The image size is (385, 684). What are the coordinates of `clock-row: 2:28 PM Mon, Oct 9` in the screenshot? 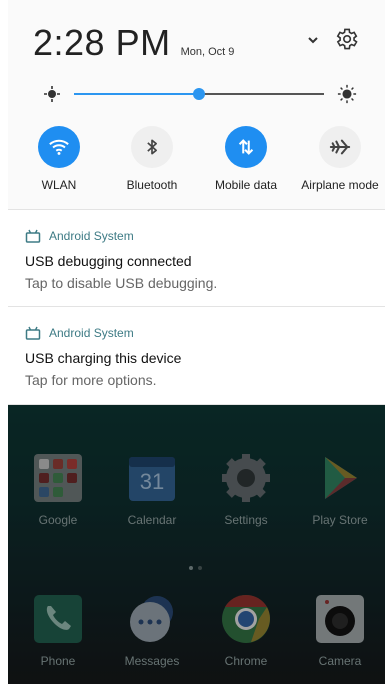 It's located at (133, 43).